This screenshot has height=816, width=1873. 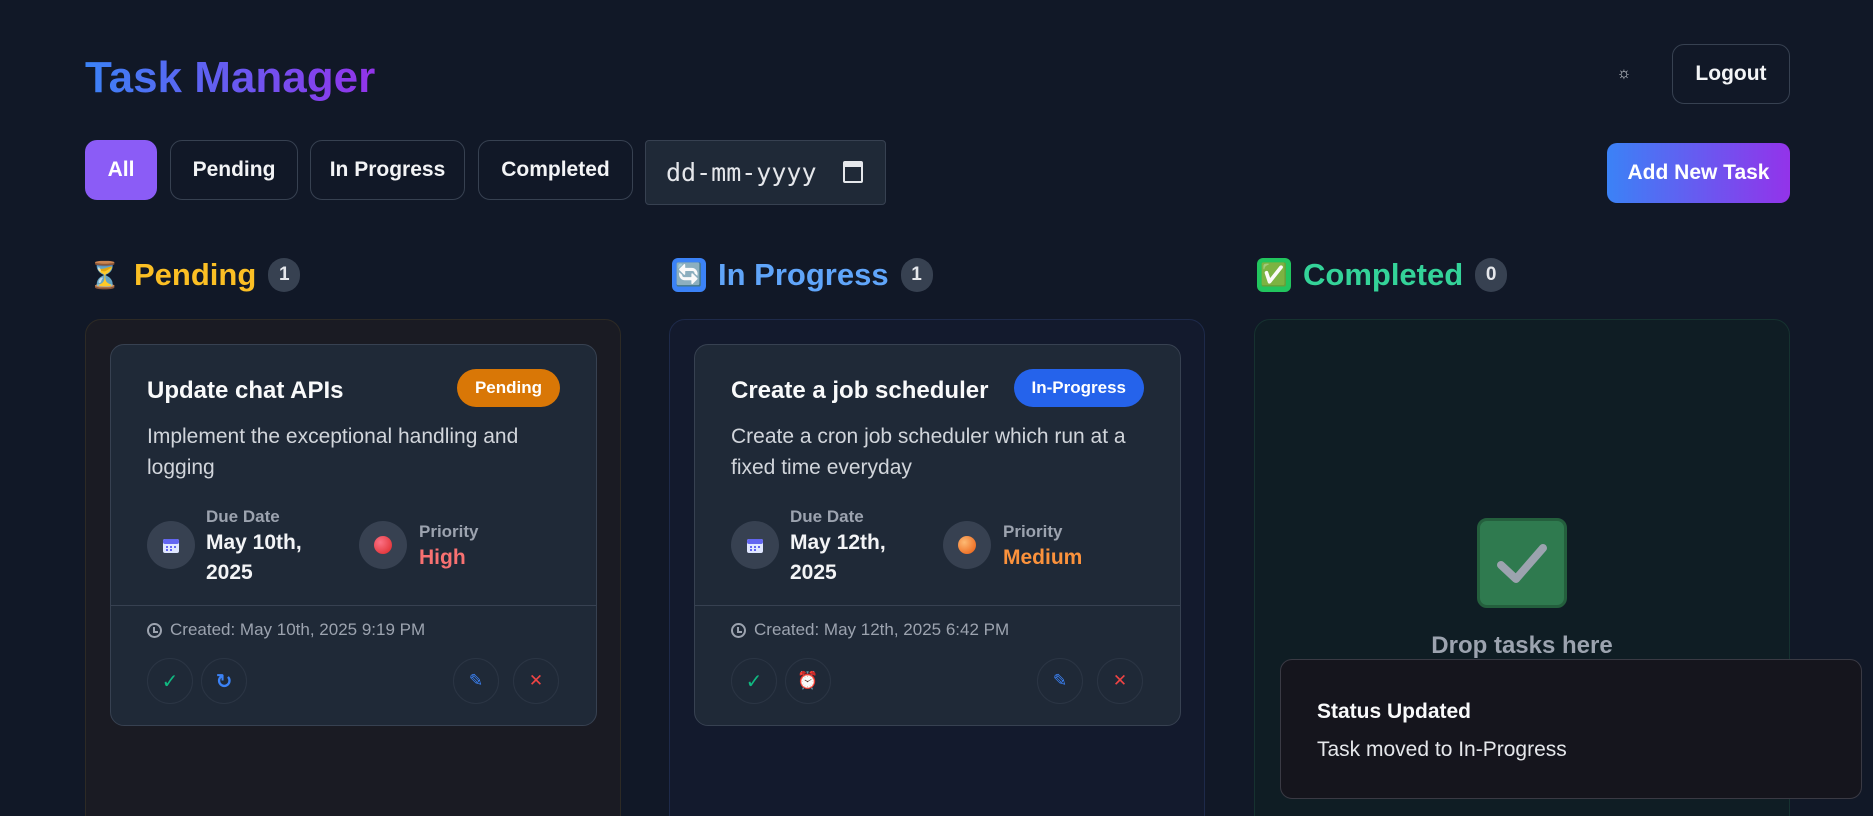 I want to click on due-date-filter-input: dd-mm-yyyy, so click(x=765, y=172).